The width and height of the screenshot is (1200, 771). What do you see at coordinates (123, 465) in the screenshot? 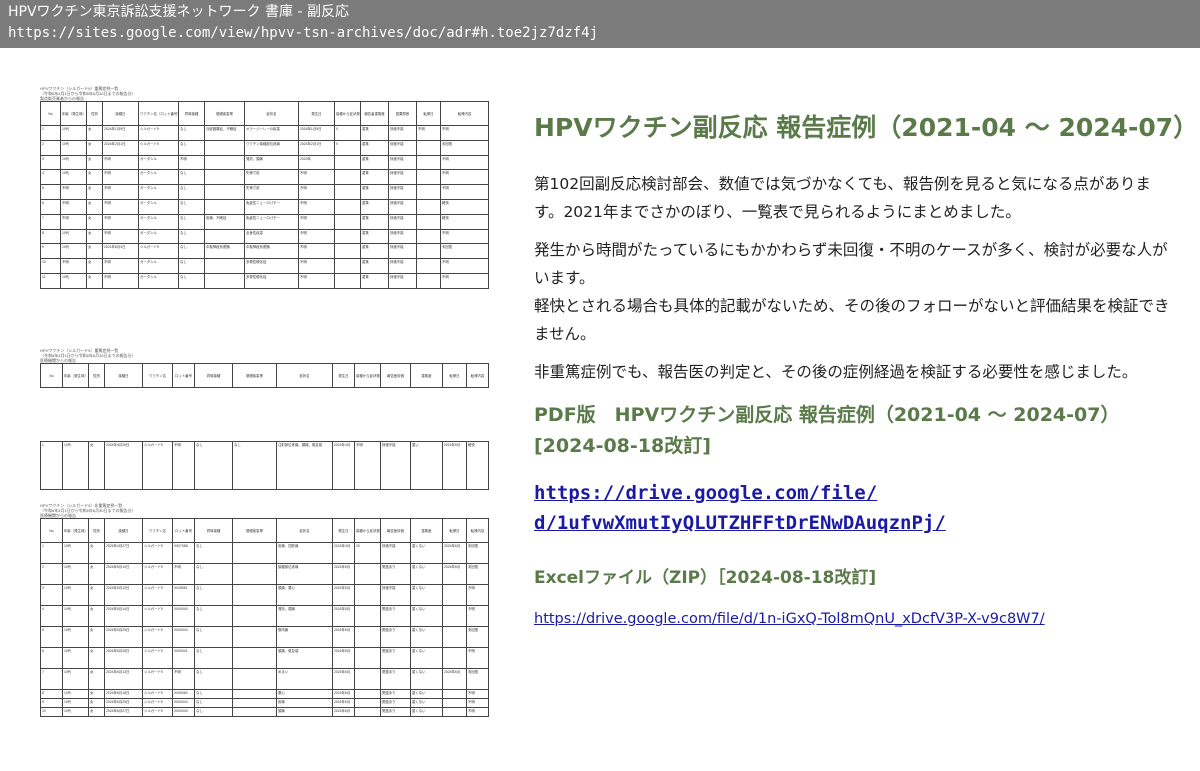
I see `table-cell: 2024年4月26日` at bounding box center [123, 465].